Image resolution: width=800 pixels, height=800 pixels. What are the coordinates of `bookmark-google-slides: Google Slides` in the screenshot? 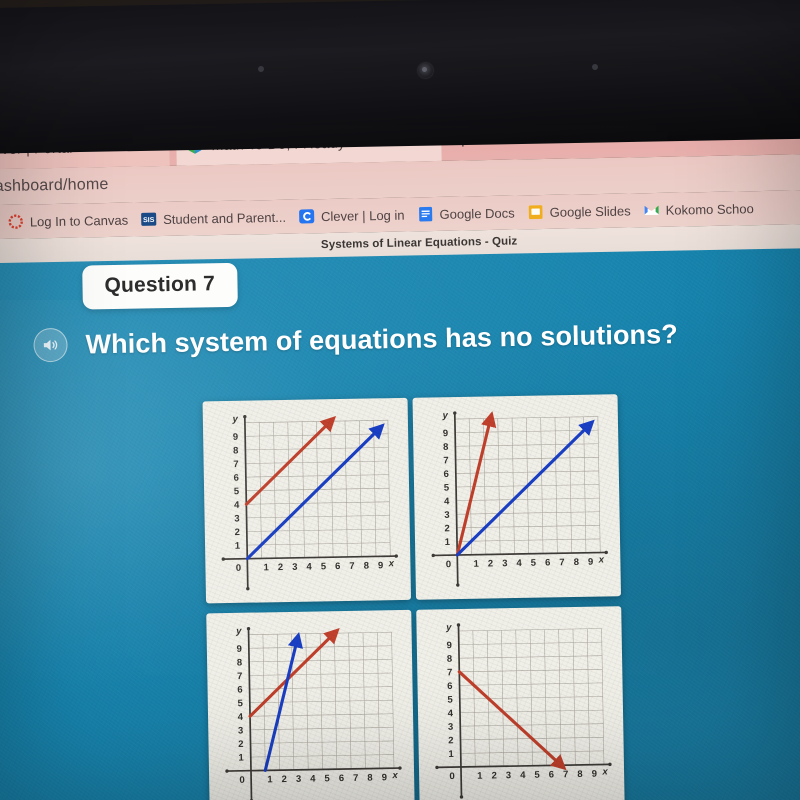 It's located at (579, 211).